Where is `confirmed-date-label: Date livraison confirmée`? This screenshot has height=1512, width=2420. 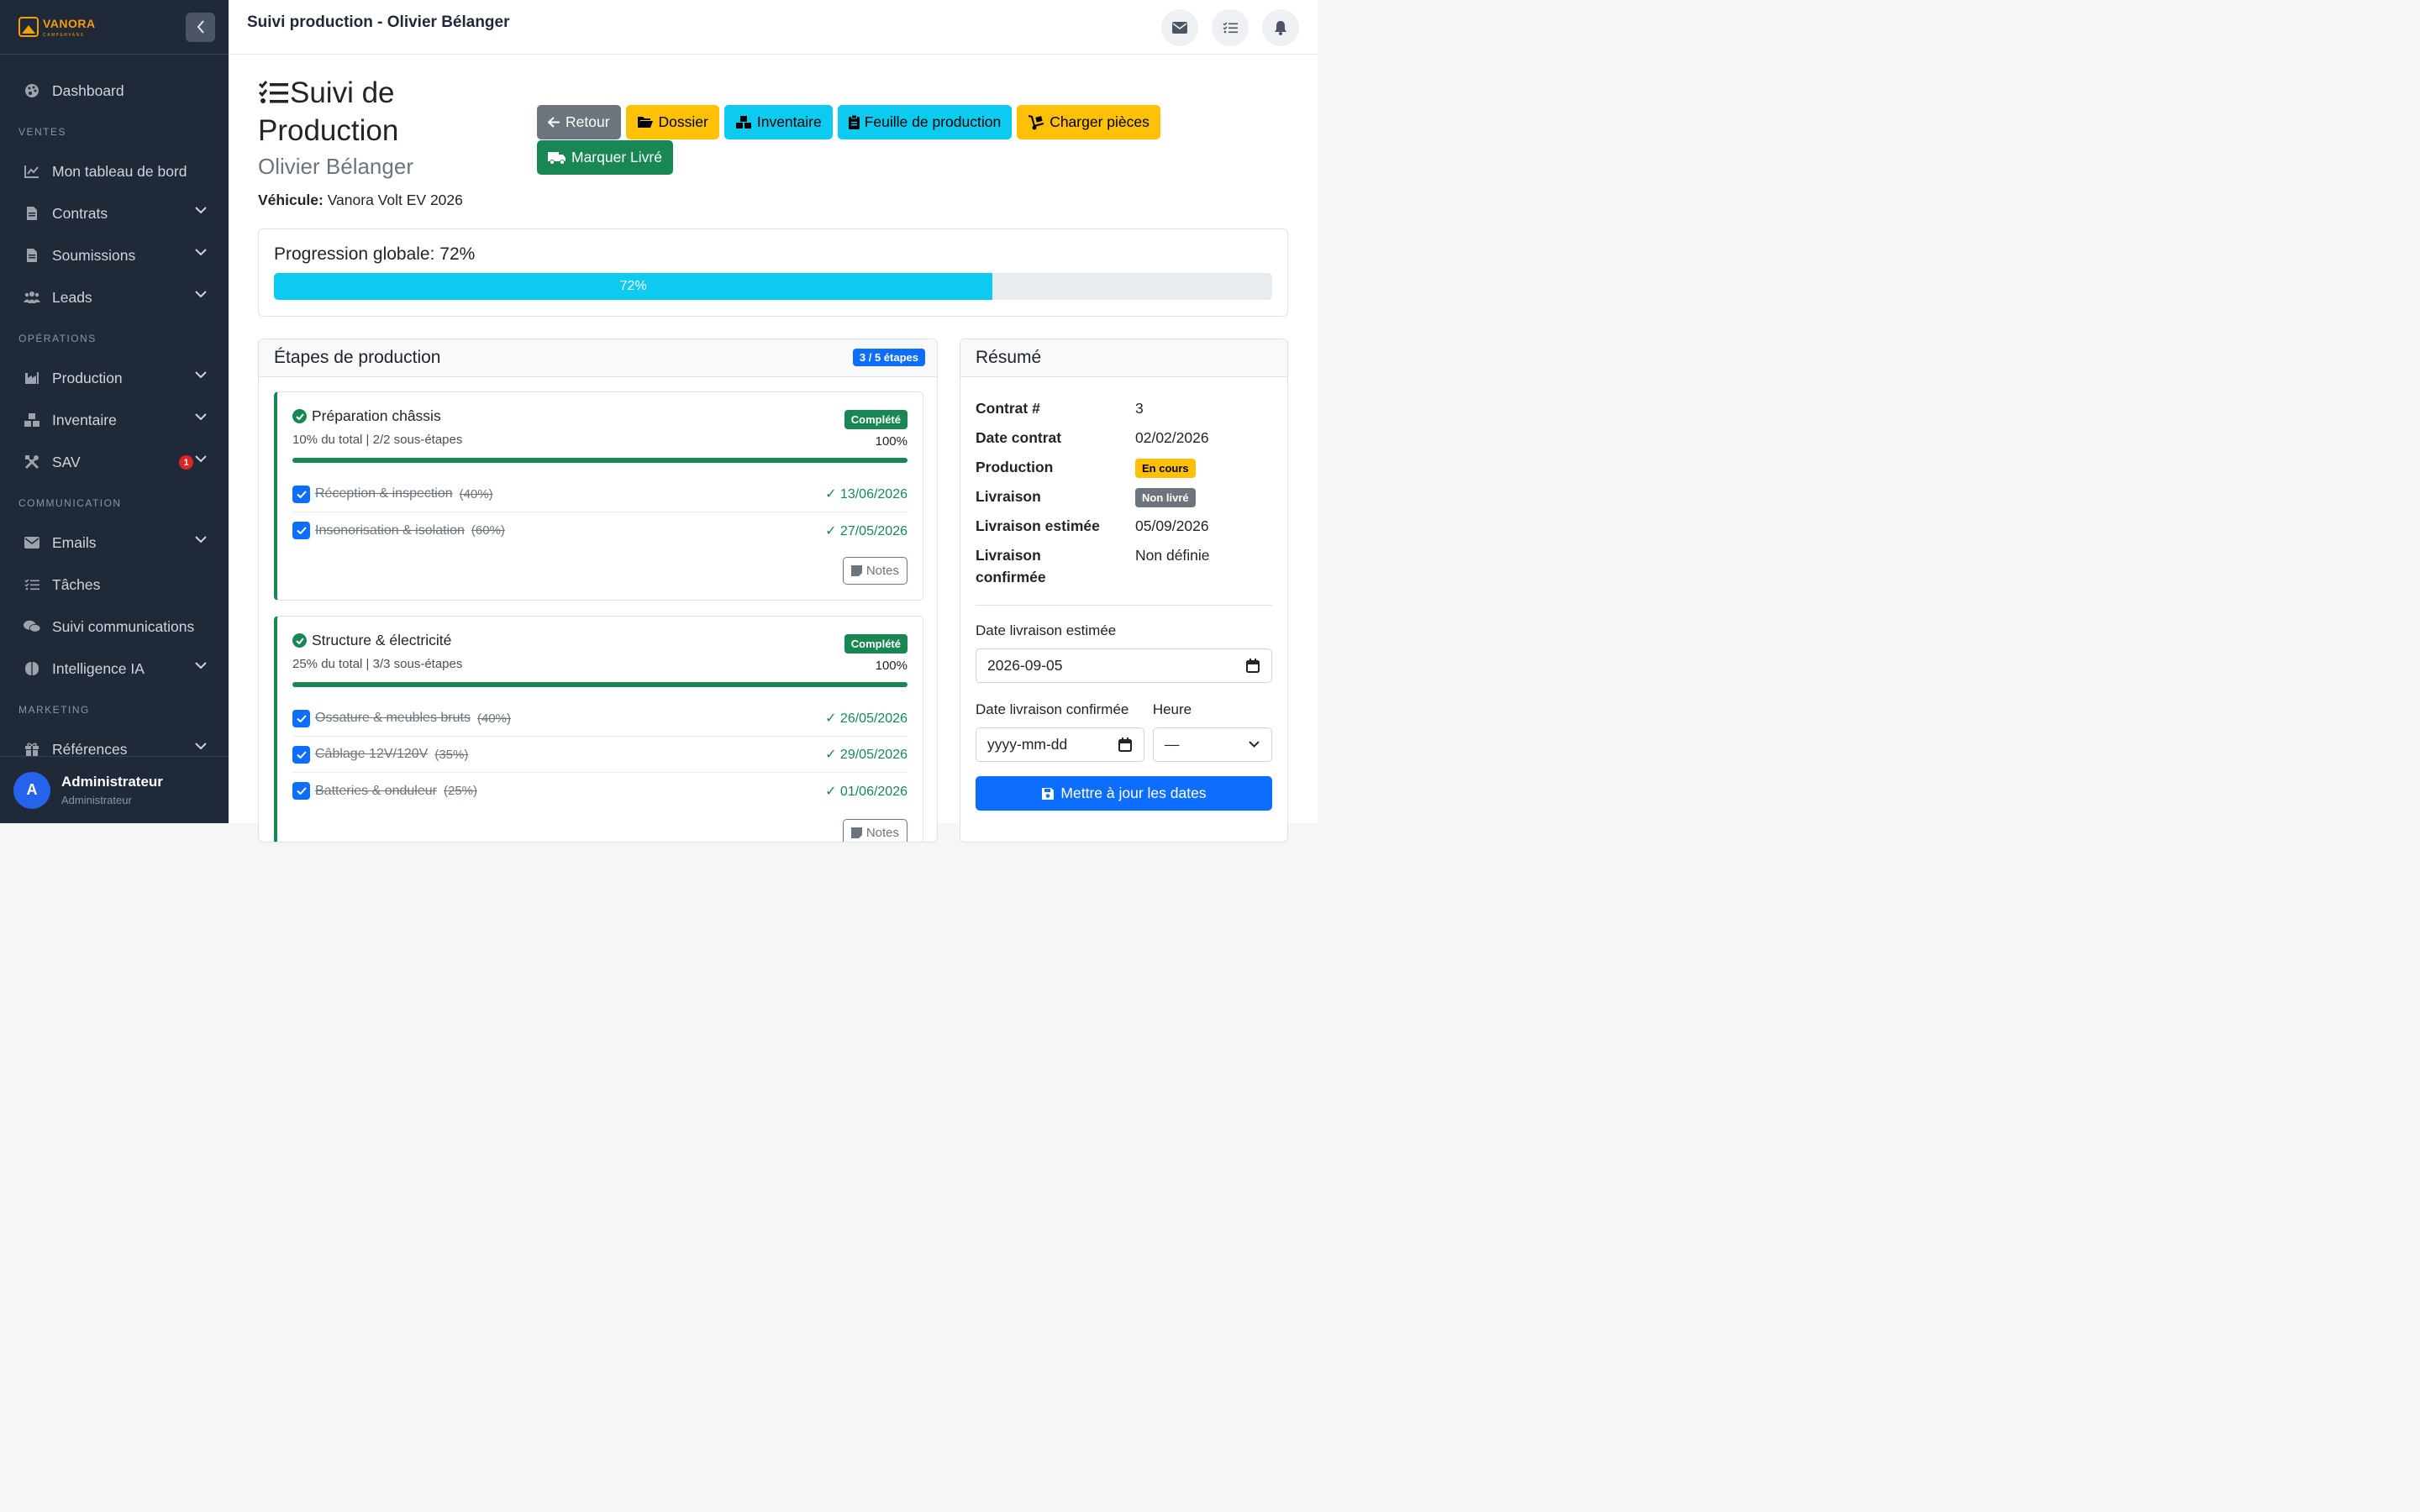
confirmed-date-label: Date livraison confirmée is located at coordinates (1052, 709).